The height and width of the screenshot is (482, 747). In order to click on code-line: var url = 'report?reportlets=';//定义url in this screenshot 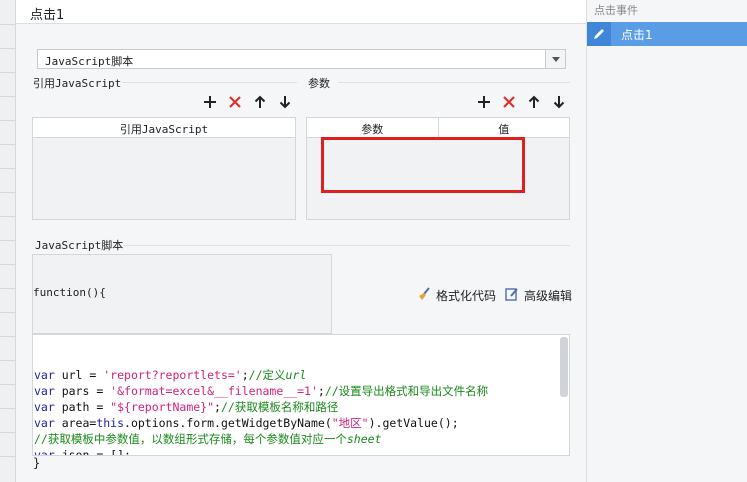, I will do `click(301, 375)`.